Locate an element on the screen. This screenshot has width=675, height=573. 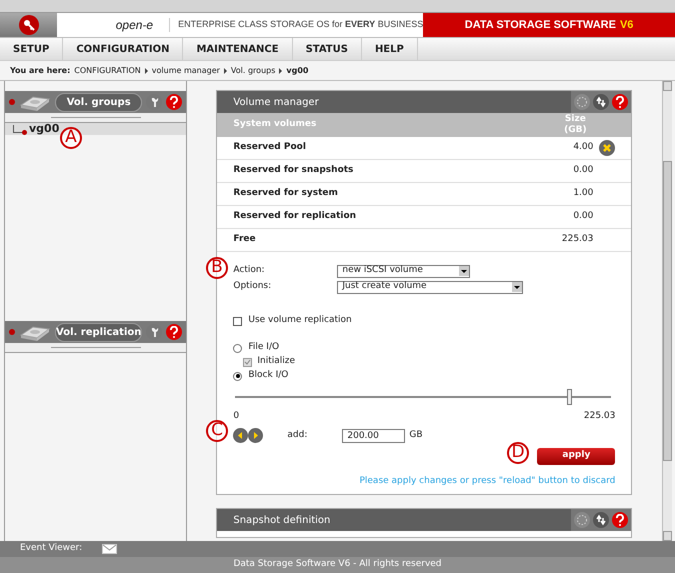
next-icon is located at coordinates (256, 435).